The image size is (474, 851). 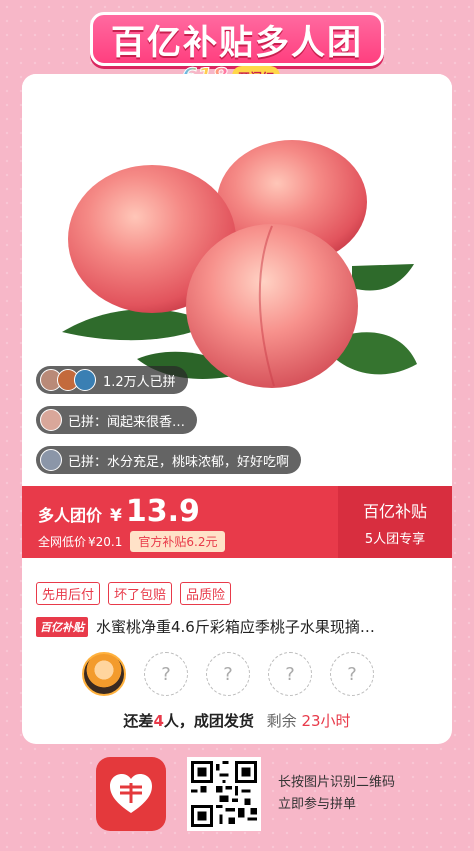 I want to click on service-tags: 先用后付 坏了包赔 品质险, so click(x=134, y=593).